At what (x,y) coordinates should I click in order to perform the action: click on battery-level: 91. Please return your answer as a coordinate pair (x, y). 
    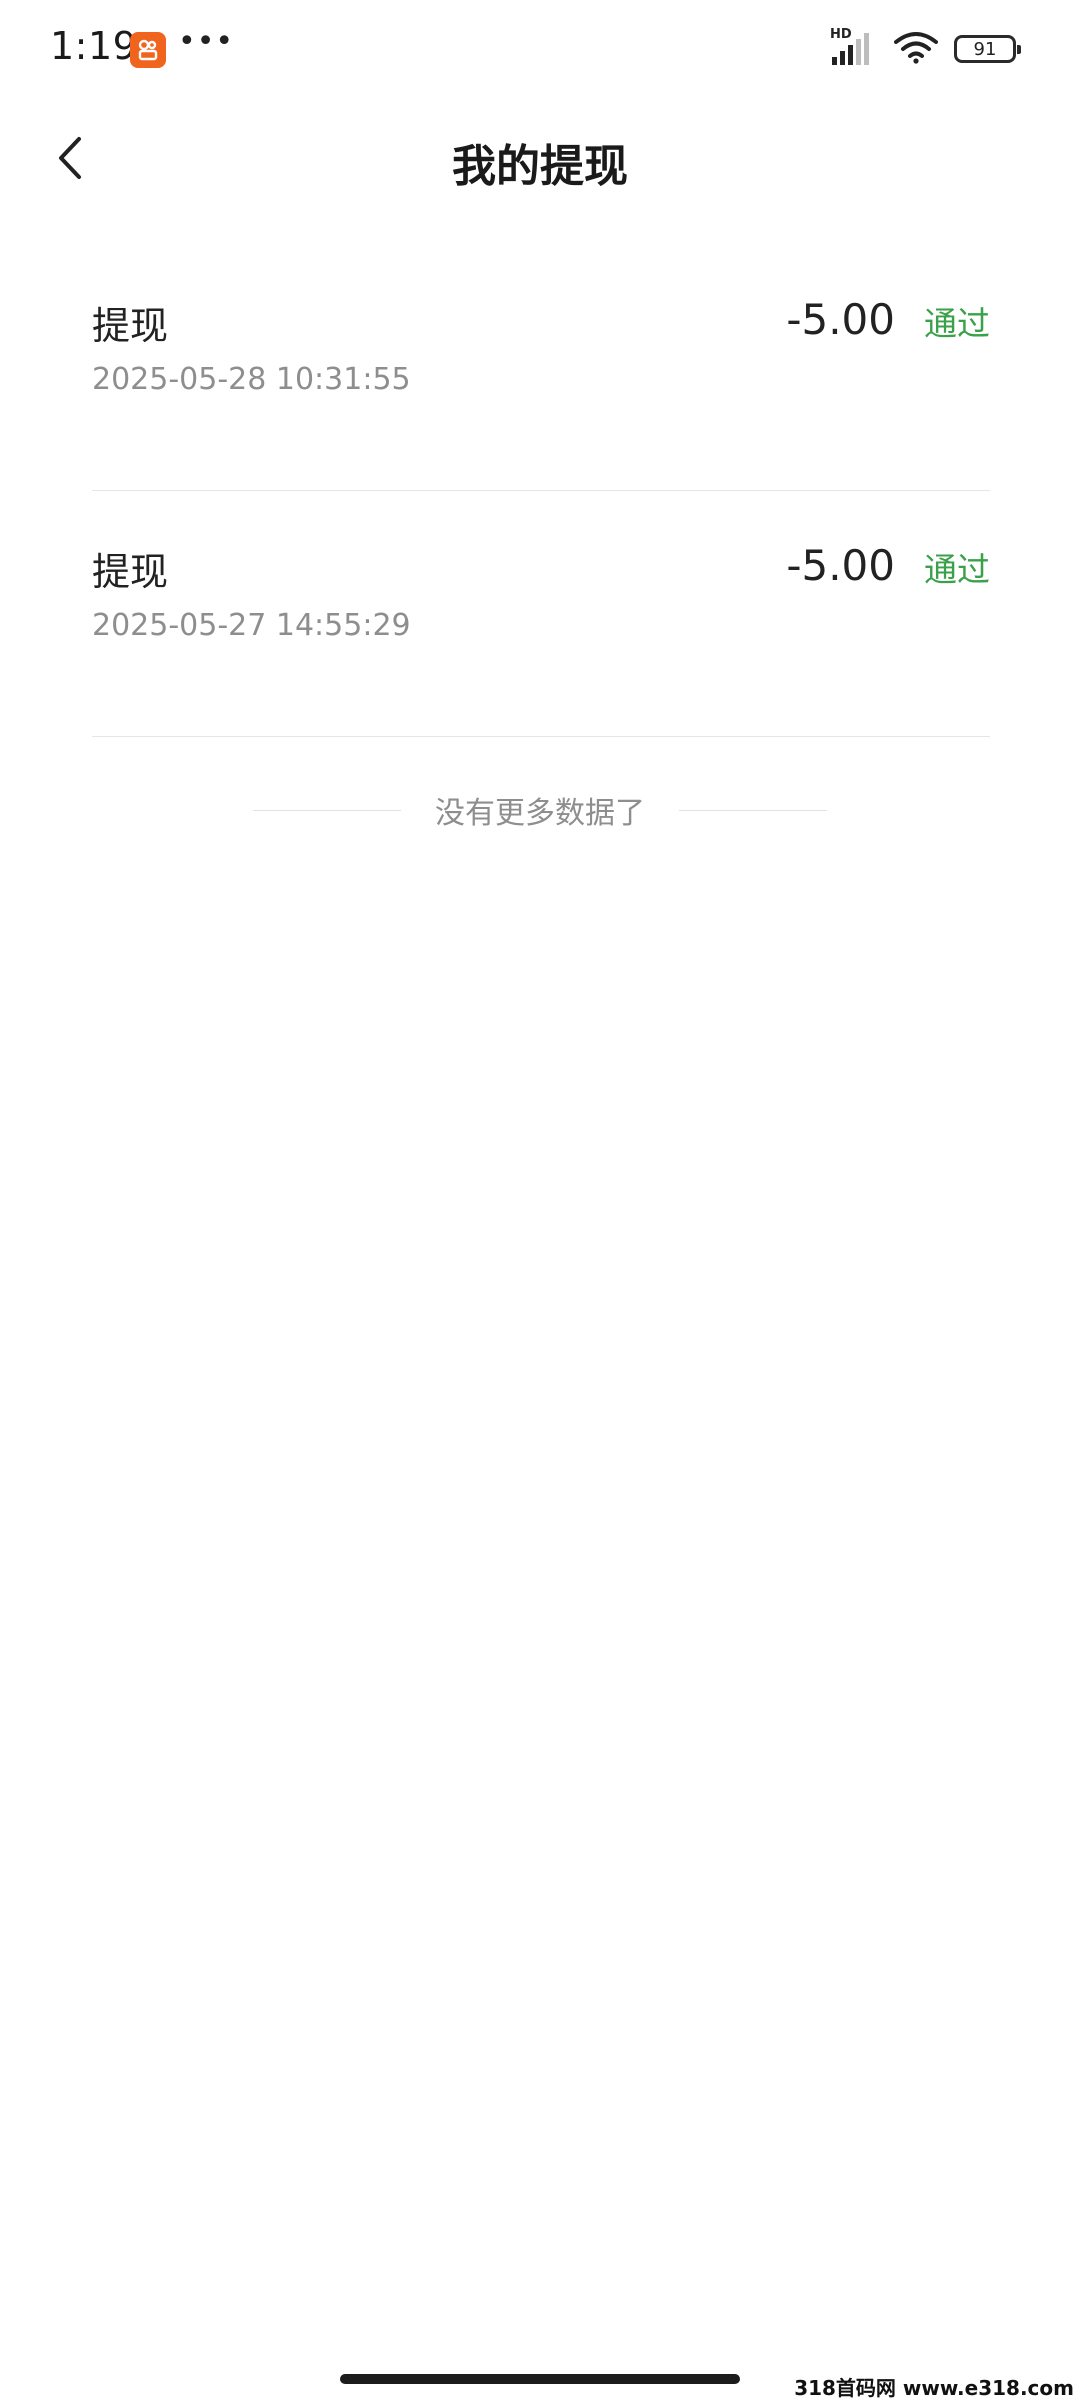
    Looking at the image, I should click on (985, 49).